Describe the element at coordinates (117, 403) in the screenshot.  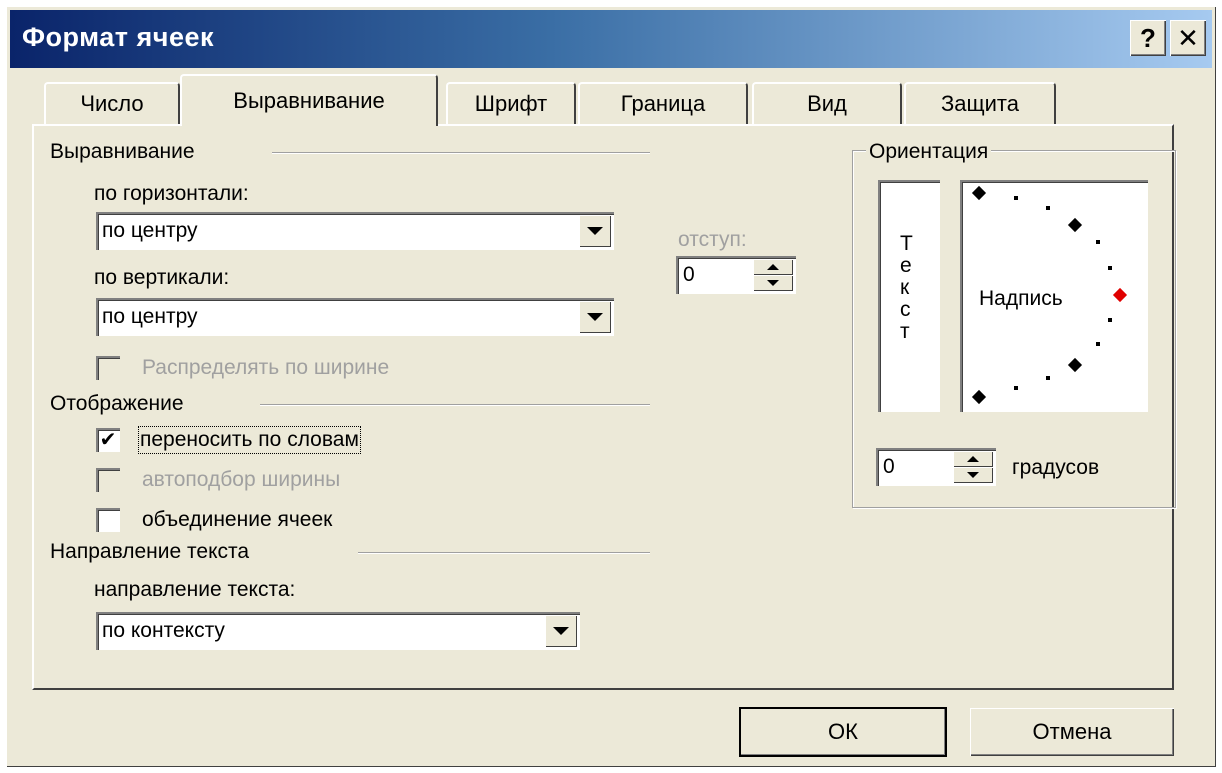
I see `display-group-label: Отображение` at that location.